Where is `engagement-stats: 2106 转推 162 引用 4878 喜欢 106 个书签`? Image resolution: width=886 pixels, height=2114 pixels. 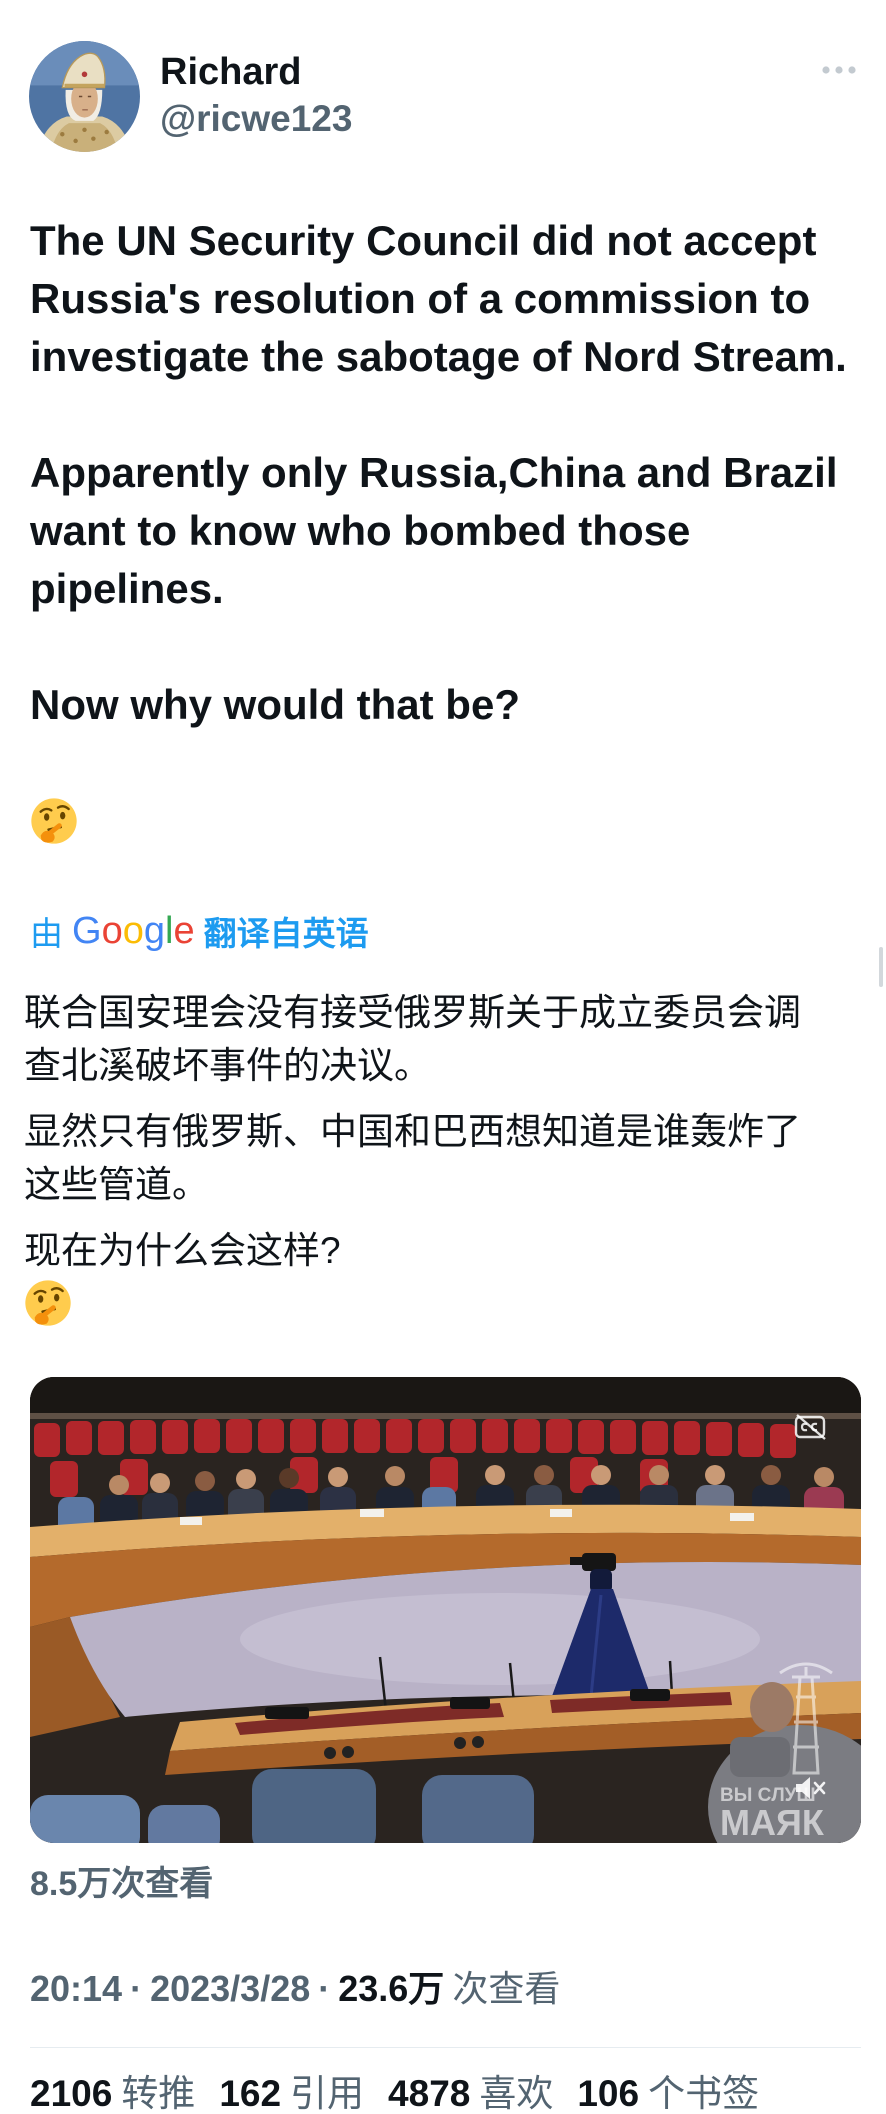
engagement-stats: 2106 转推 162 引用 4878 喜欢 106 个书签 is located at coordinates (406, 2094).